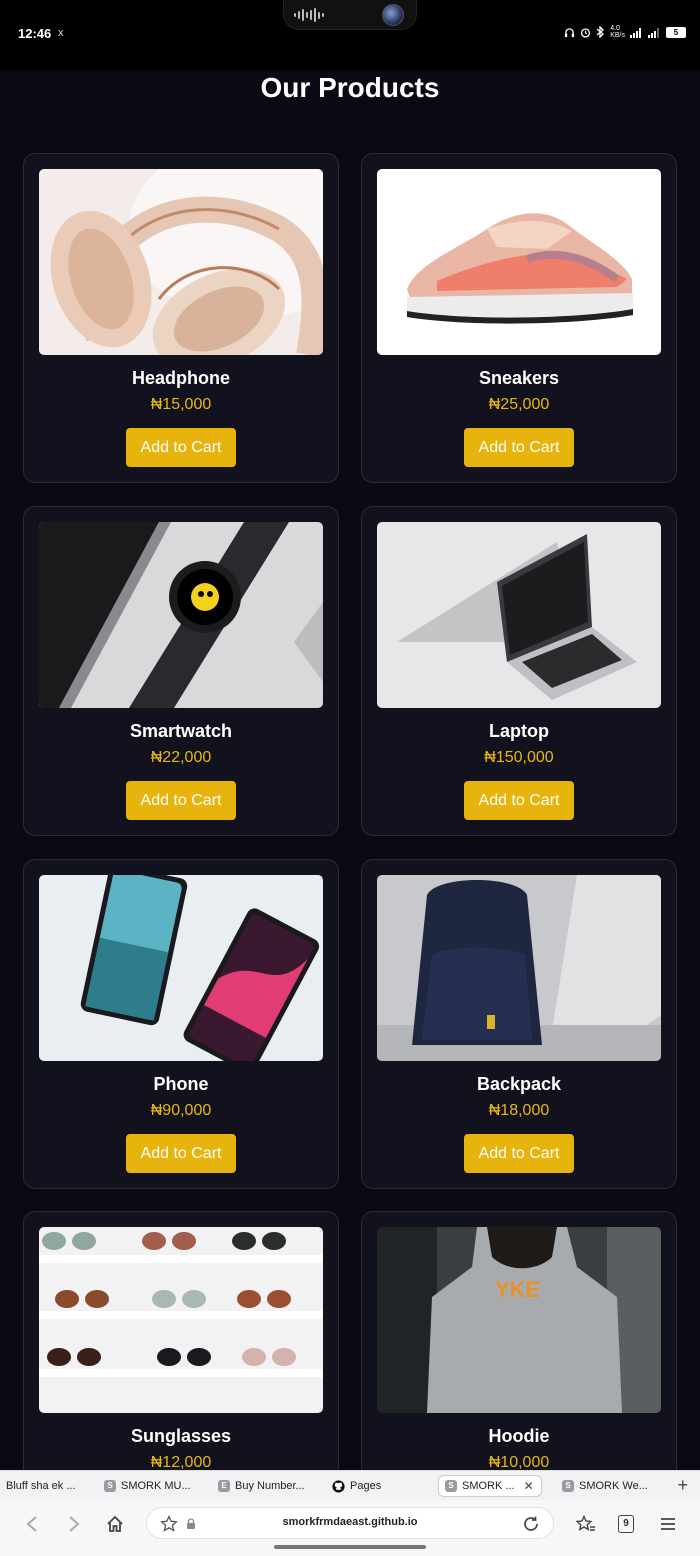  I want to click on address-bar: smorkfrmdaeast.github.io, so click(350, 1523).